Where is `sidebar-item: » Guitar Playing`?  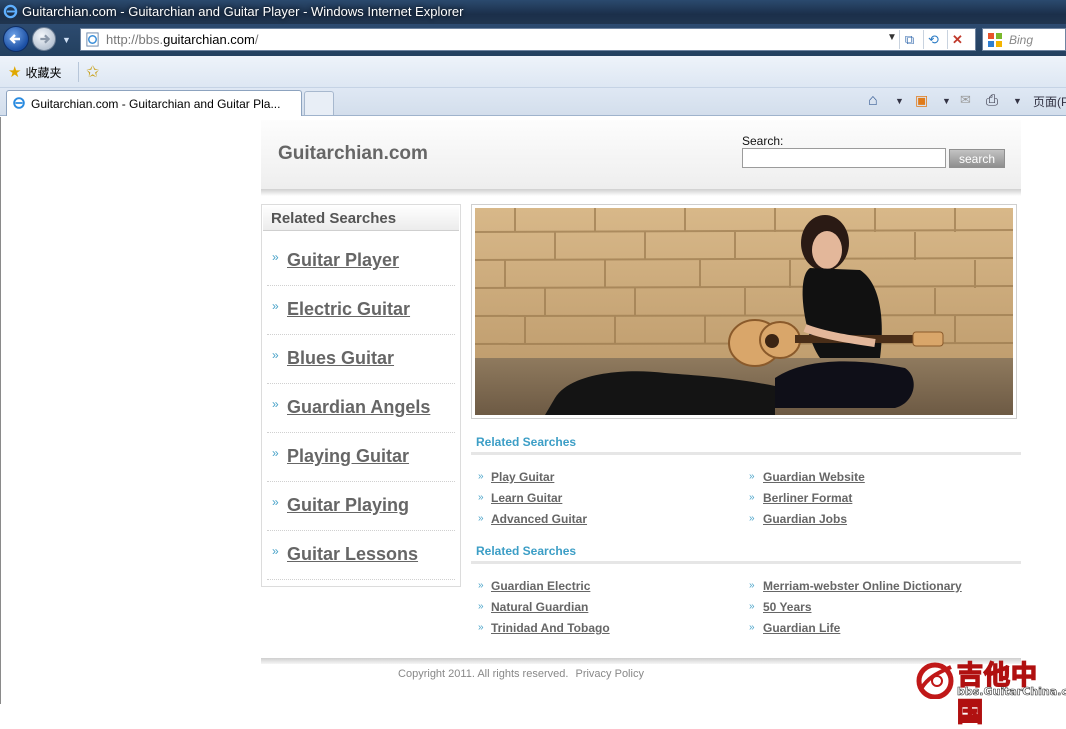
sidebar-item: » Guitar Playing is located at coordinates (361, 506).